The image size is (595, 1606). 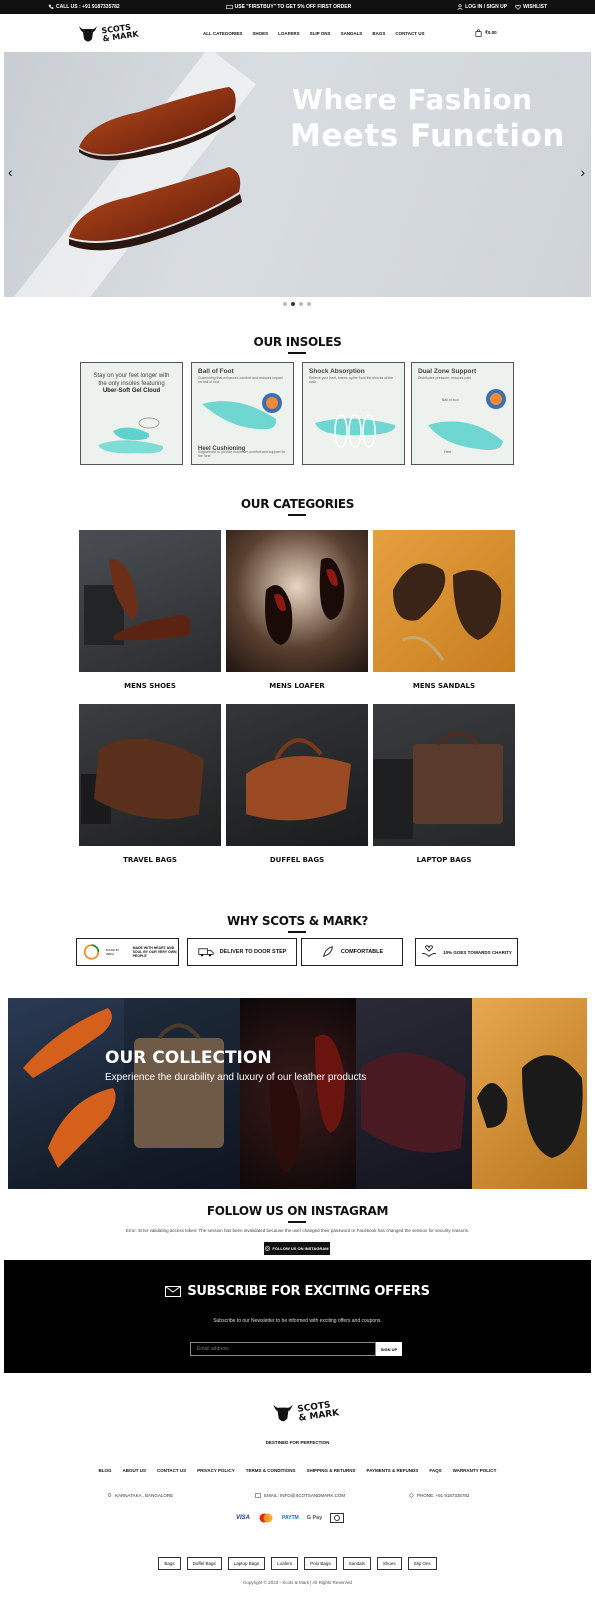 I want to click on login-link: LOG IN / SIGN UP, so click(x=482, y=7).